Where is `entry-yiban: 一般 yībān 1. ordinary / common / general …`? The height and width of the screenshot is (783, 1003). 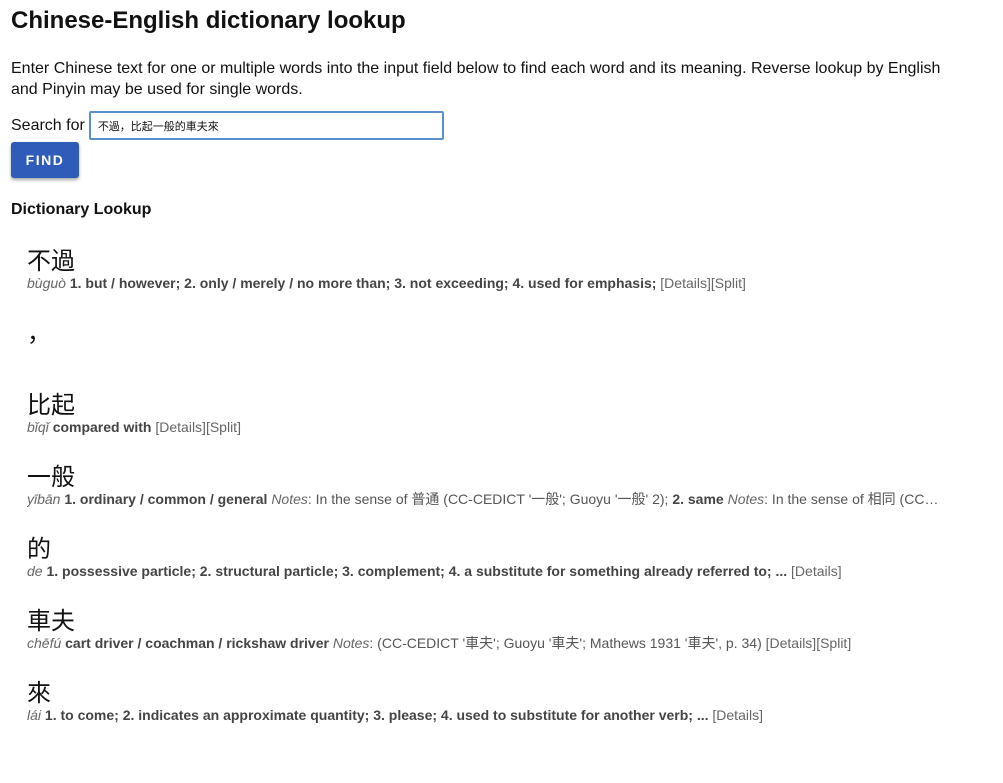
entry-yiban: 一般 yībān 1. ordinary / common / general … is located at coordinates (509, 500).